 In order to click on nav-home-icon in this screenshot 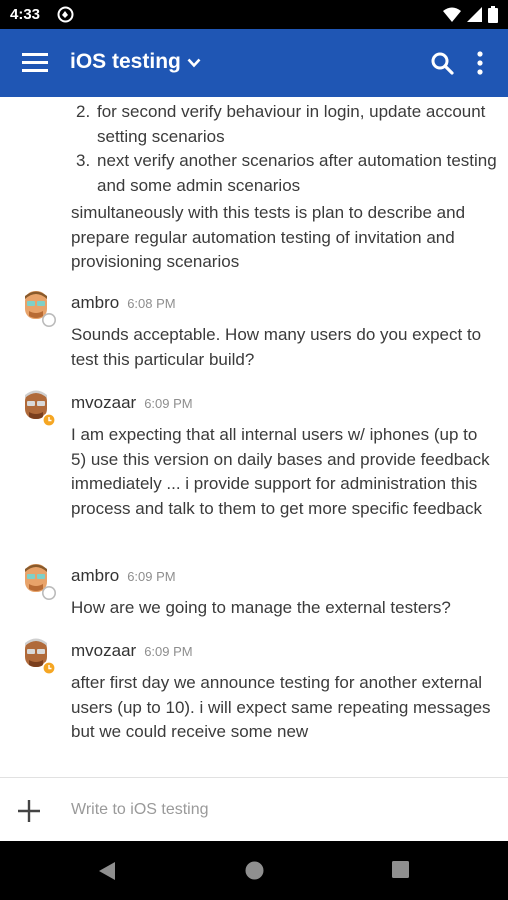, I will do `click(254, 873)`.